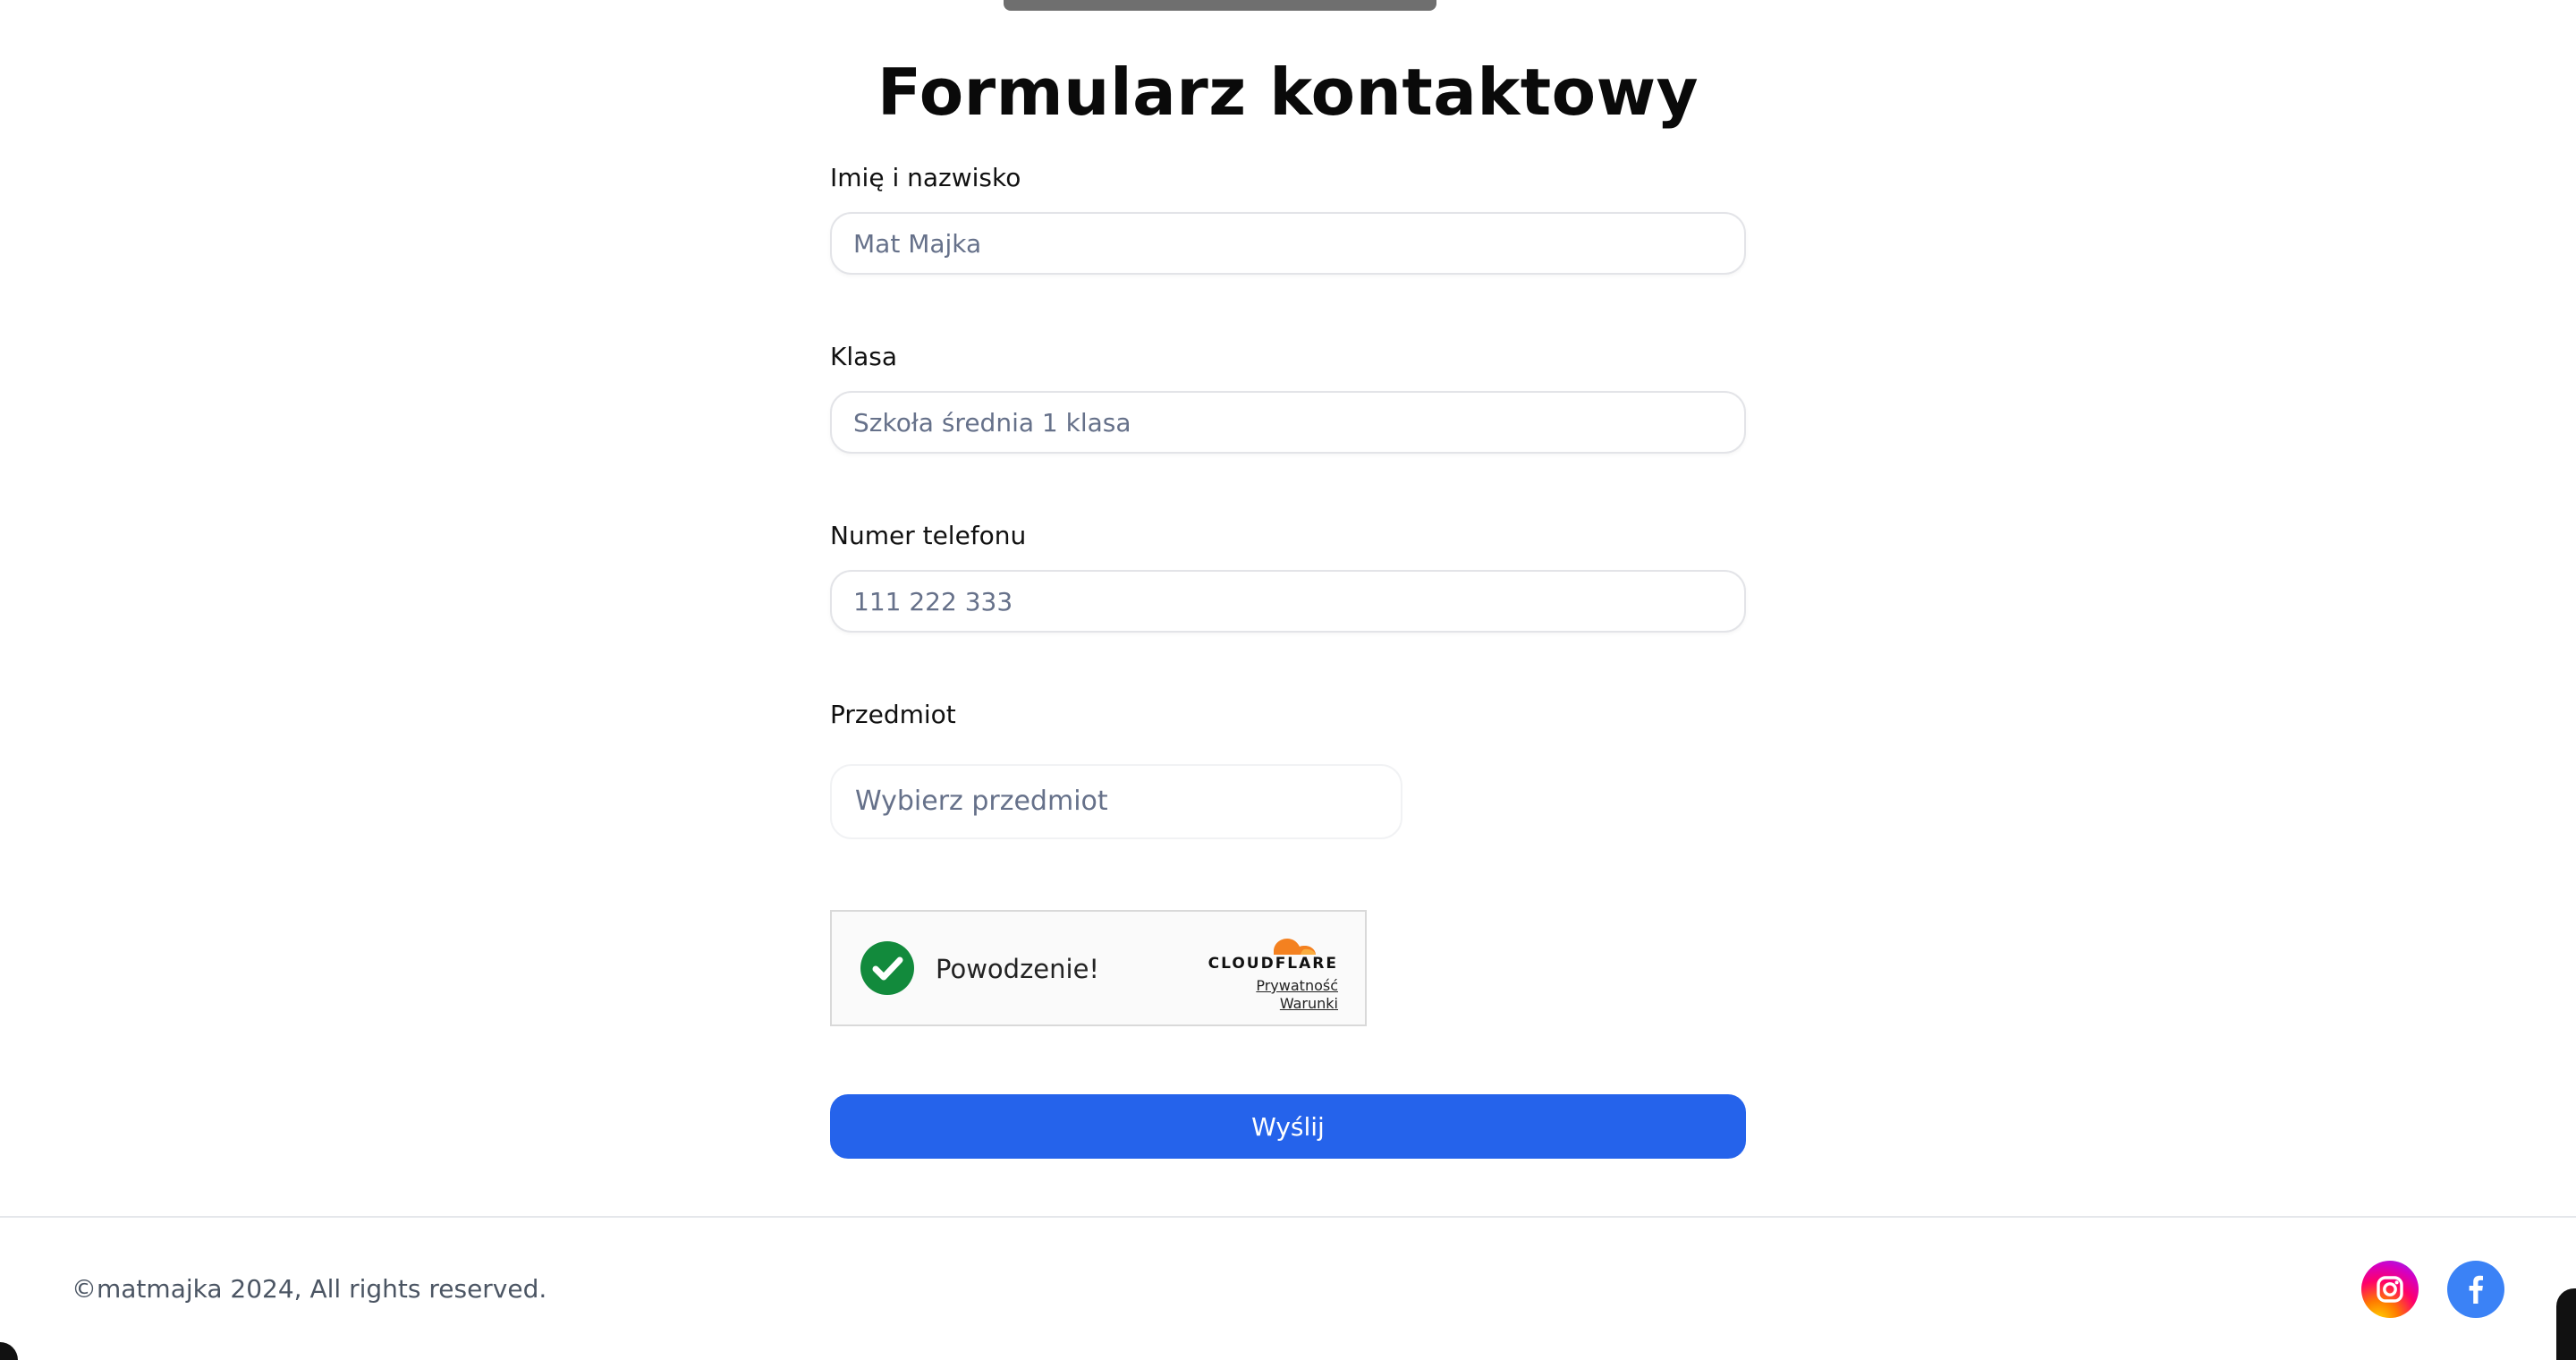  Describe the element at coordinates (1288, 601) in the screenshot. I see `phone-input` at that location.